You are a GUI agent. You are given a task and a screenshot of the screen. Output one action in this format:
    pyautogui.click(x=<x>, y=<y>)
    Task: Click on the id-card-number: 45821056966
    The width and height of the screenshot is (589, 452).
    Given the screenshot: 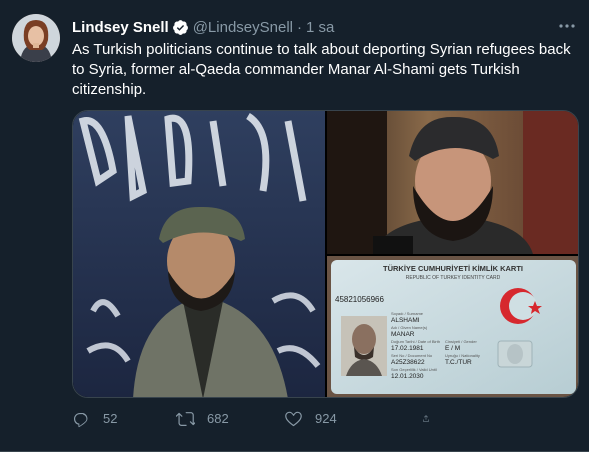 What is the action you would take?
    pyautogui.click(x=359, y=299)
    